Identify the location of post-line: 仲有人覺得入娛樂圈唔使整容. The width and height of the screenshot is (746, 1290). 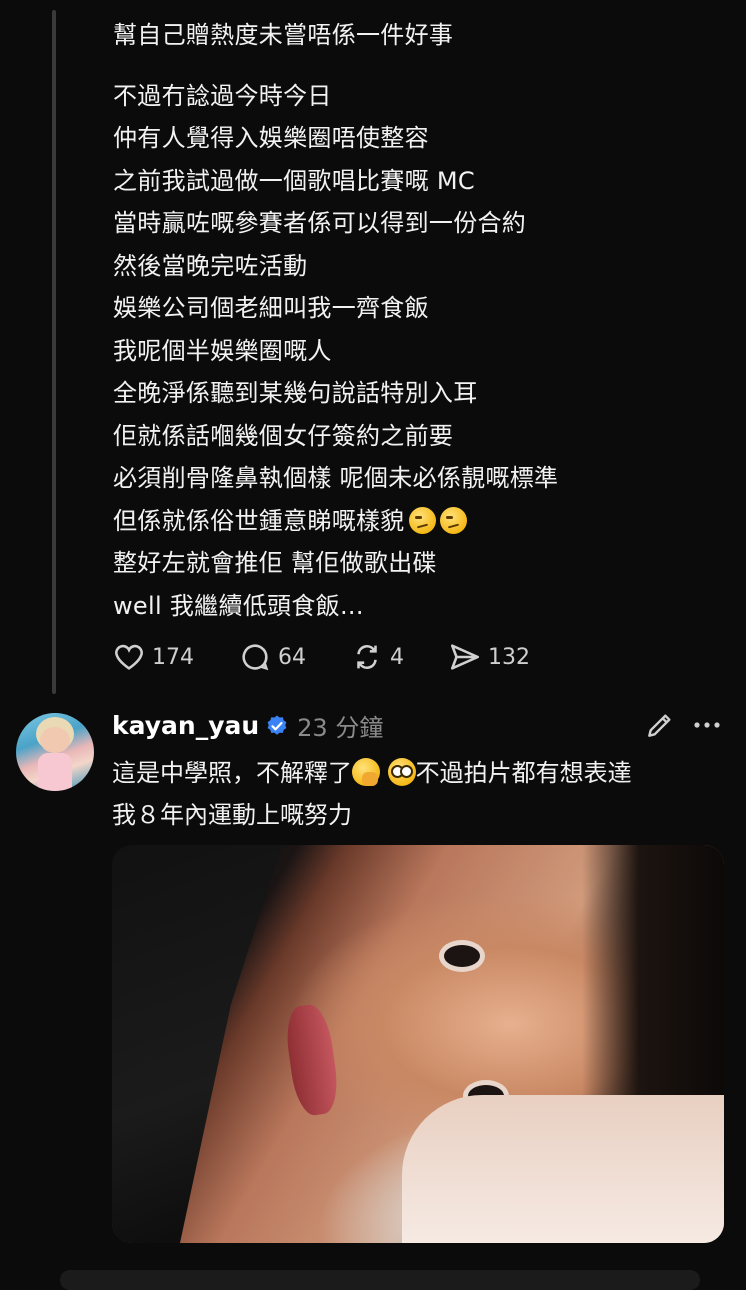
(271, 138).